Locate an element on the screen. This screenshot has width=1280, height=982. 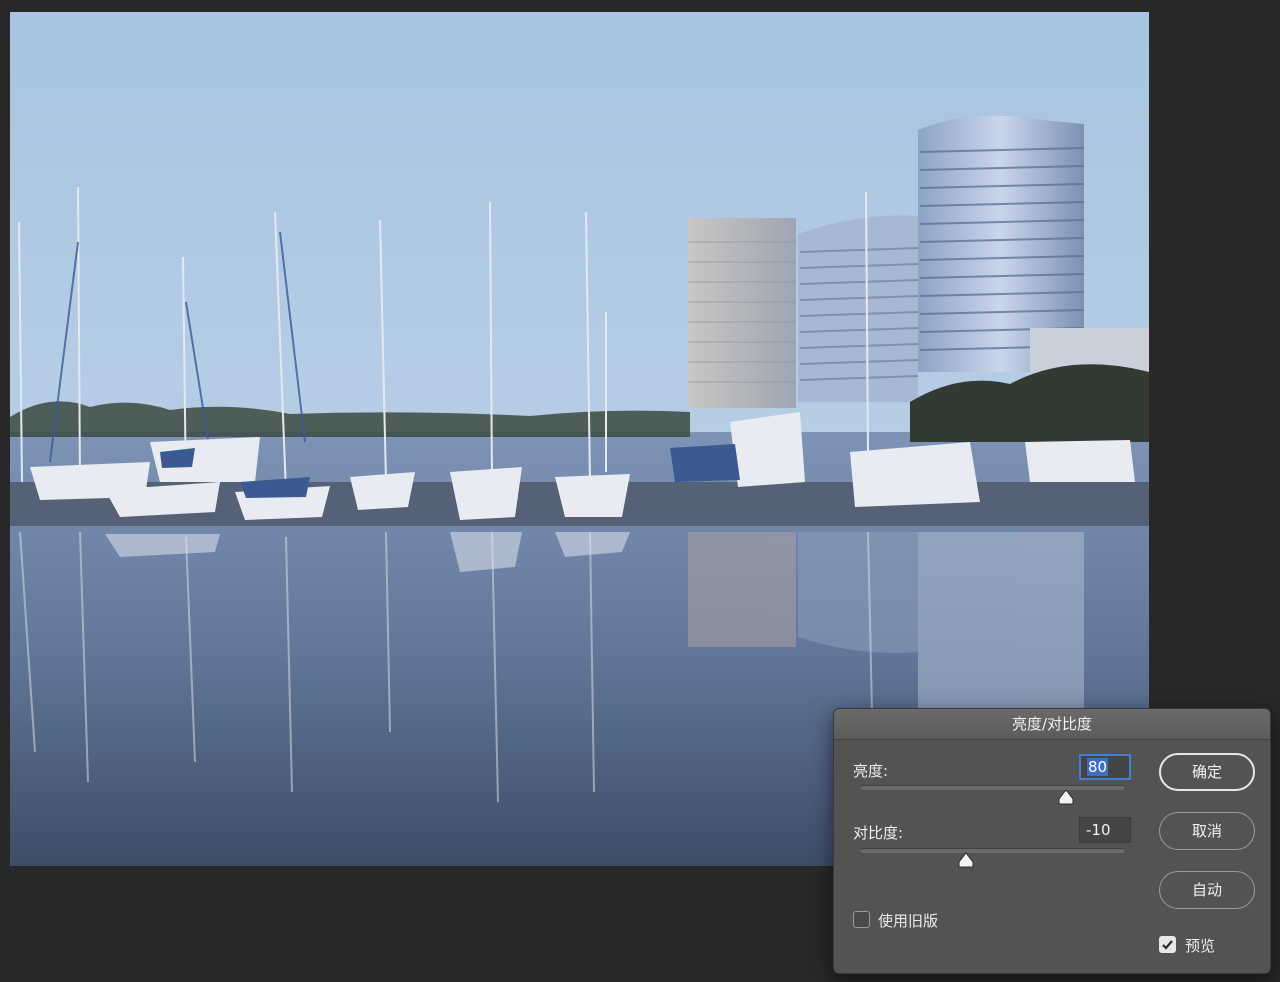
use-legacy-checkbox is located at coordinates (861, 919).